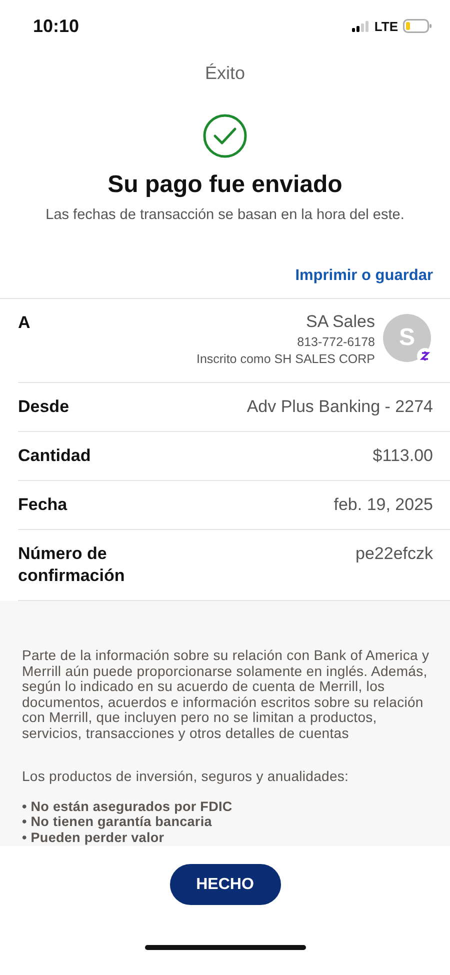 This screenshot has width=450, height=975. Describe the element at coordinates (94, 837) in the screenshot. I see `bullet-text: • Pueden perder valor` at that location.